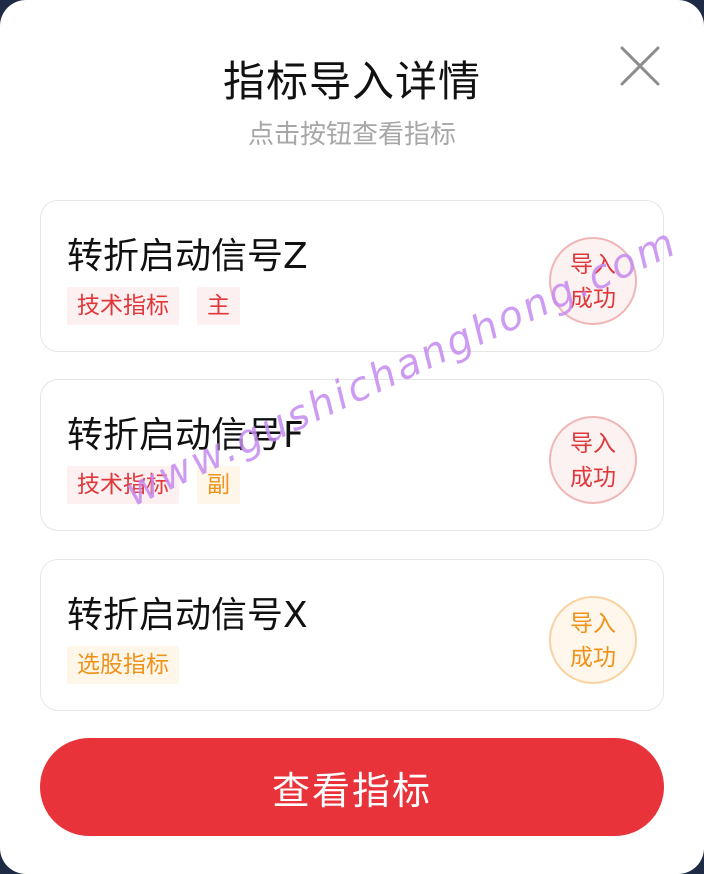 This screenshot has height=874, width=704. Describe the element at coordinates (218, 485) in the screenshot. I see `tag-secondary: 副` at that location.